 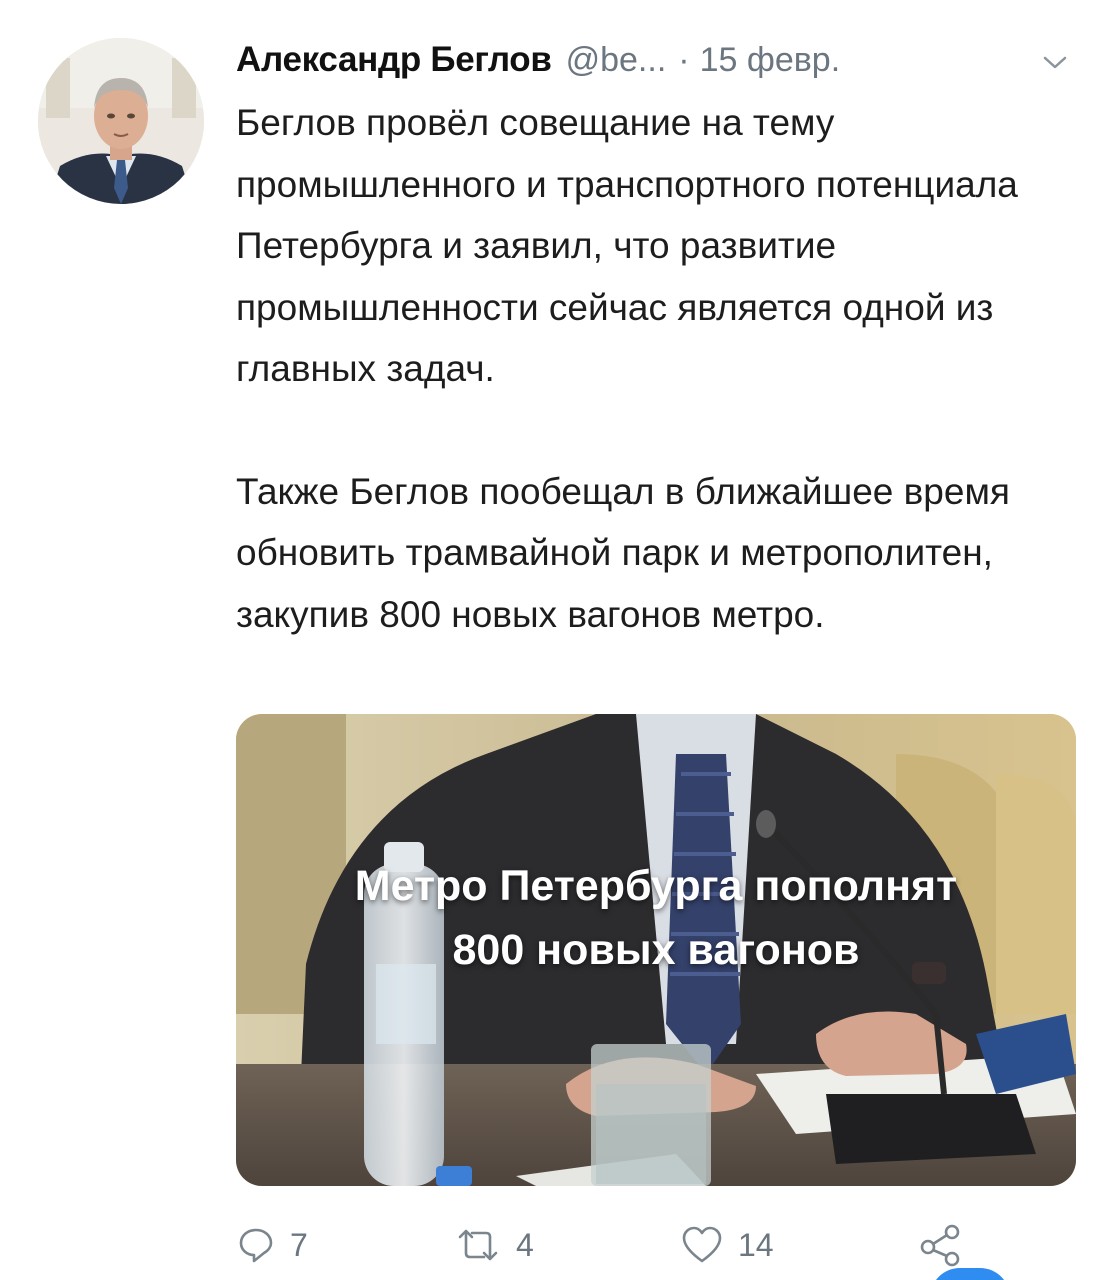 What do you see at coordinates (770, 60) in the screenshot?
I see `tweet-date: 15 февр.` at bounding box center [770, 60].